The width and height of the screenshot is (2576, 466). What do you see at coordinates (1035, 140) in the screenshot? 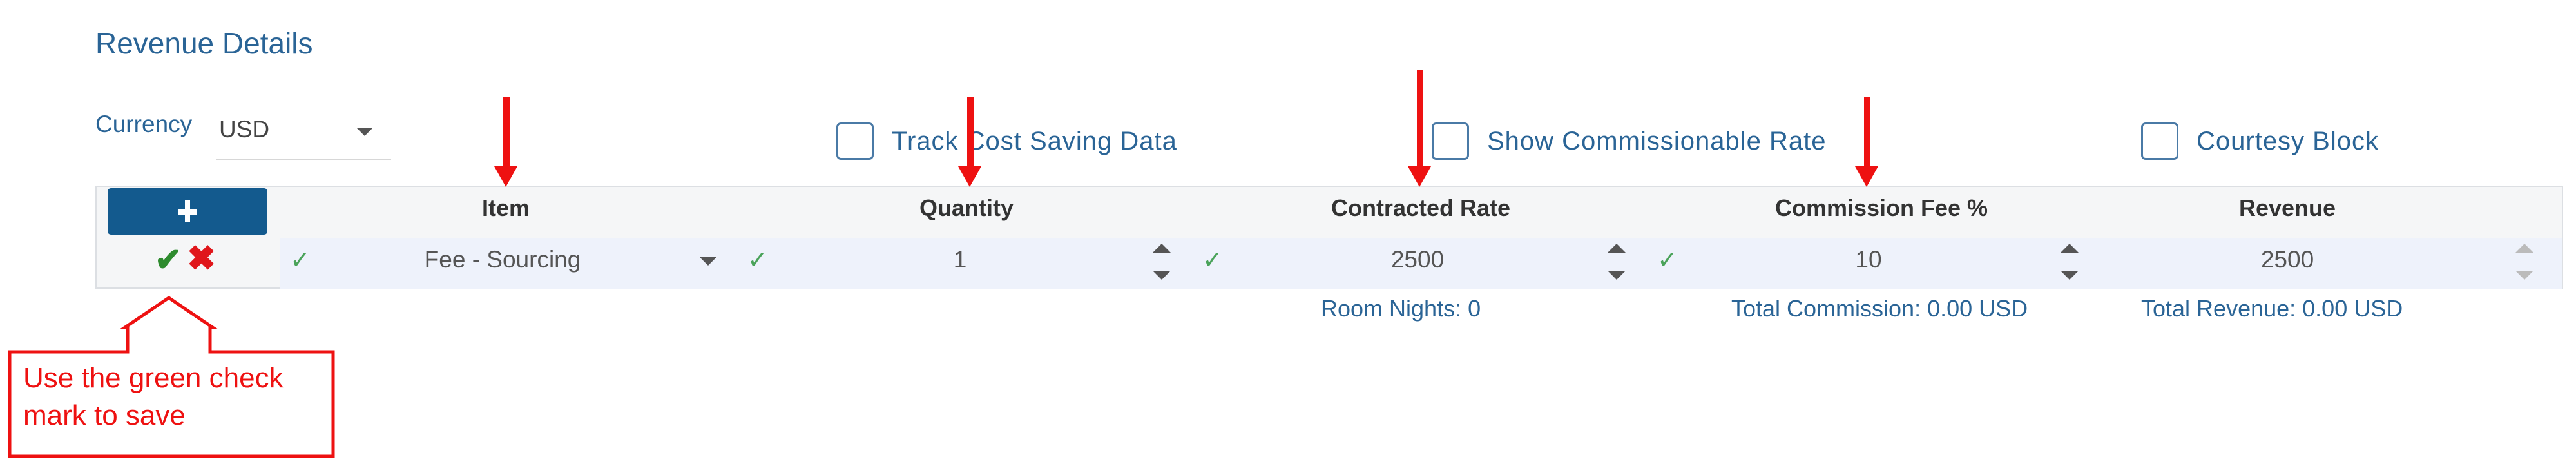
I see `track-cost-saving-label: Track Cost Saving Data` at bounding box center [1035, 140].